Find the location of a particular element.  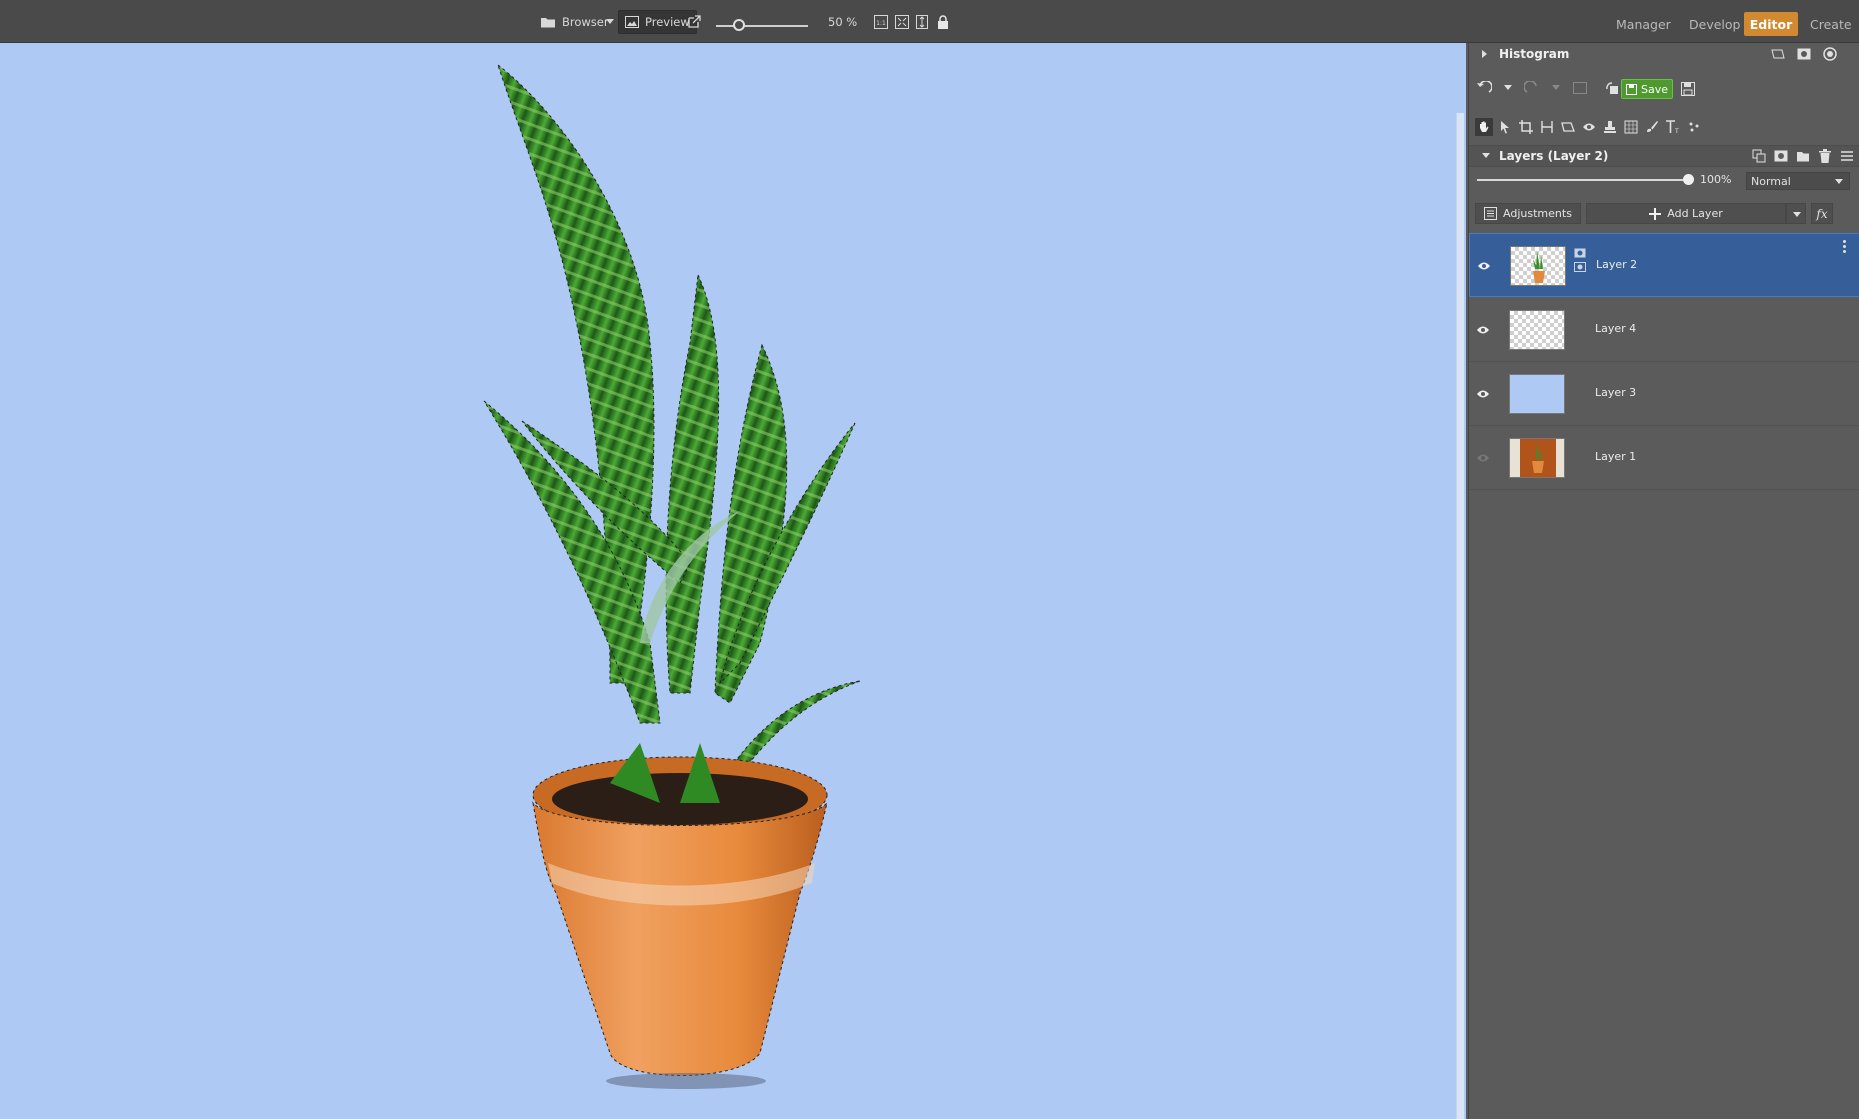

layers-tools is located at coordinates (1803, 156).